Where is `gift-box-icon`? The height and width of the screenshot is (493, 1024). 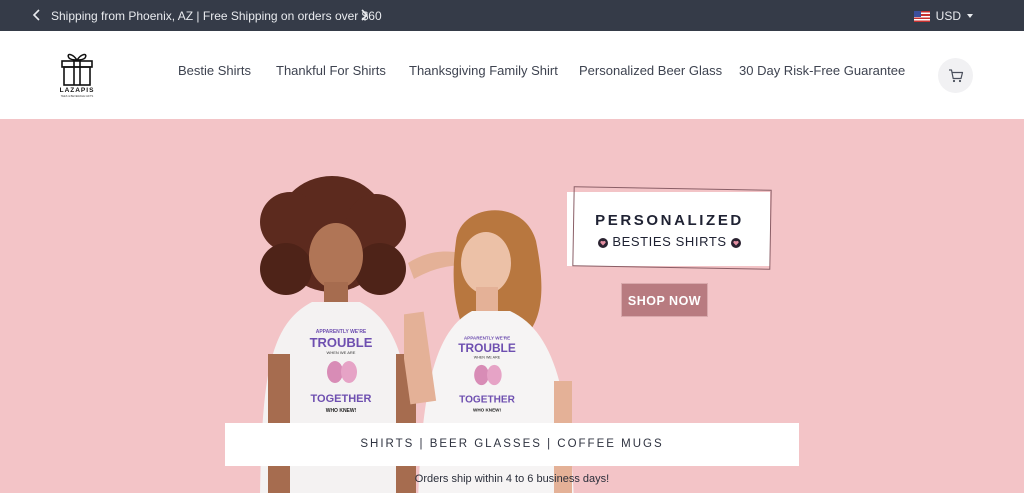 gift-box-icon is located at coordinates (77, 69).